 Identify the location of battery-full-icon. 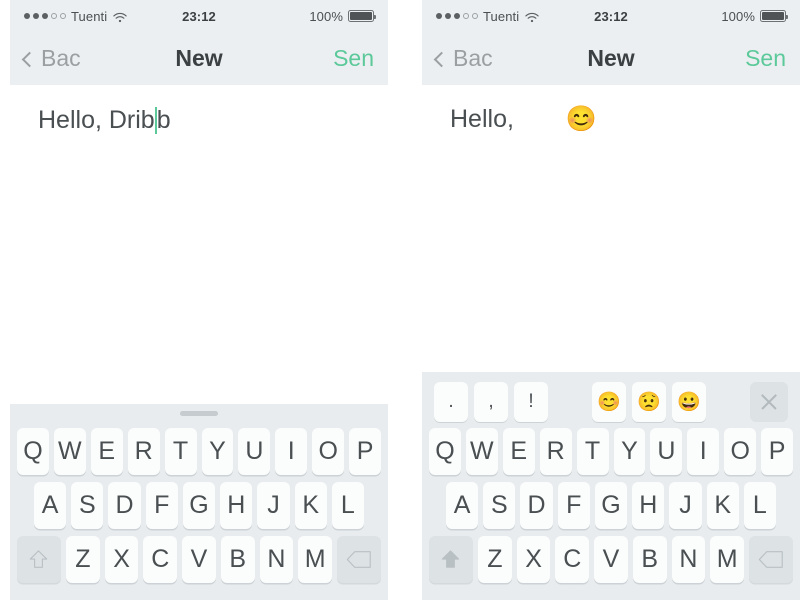
(774, 16).